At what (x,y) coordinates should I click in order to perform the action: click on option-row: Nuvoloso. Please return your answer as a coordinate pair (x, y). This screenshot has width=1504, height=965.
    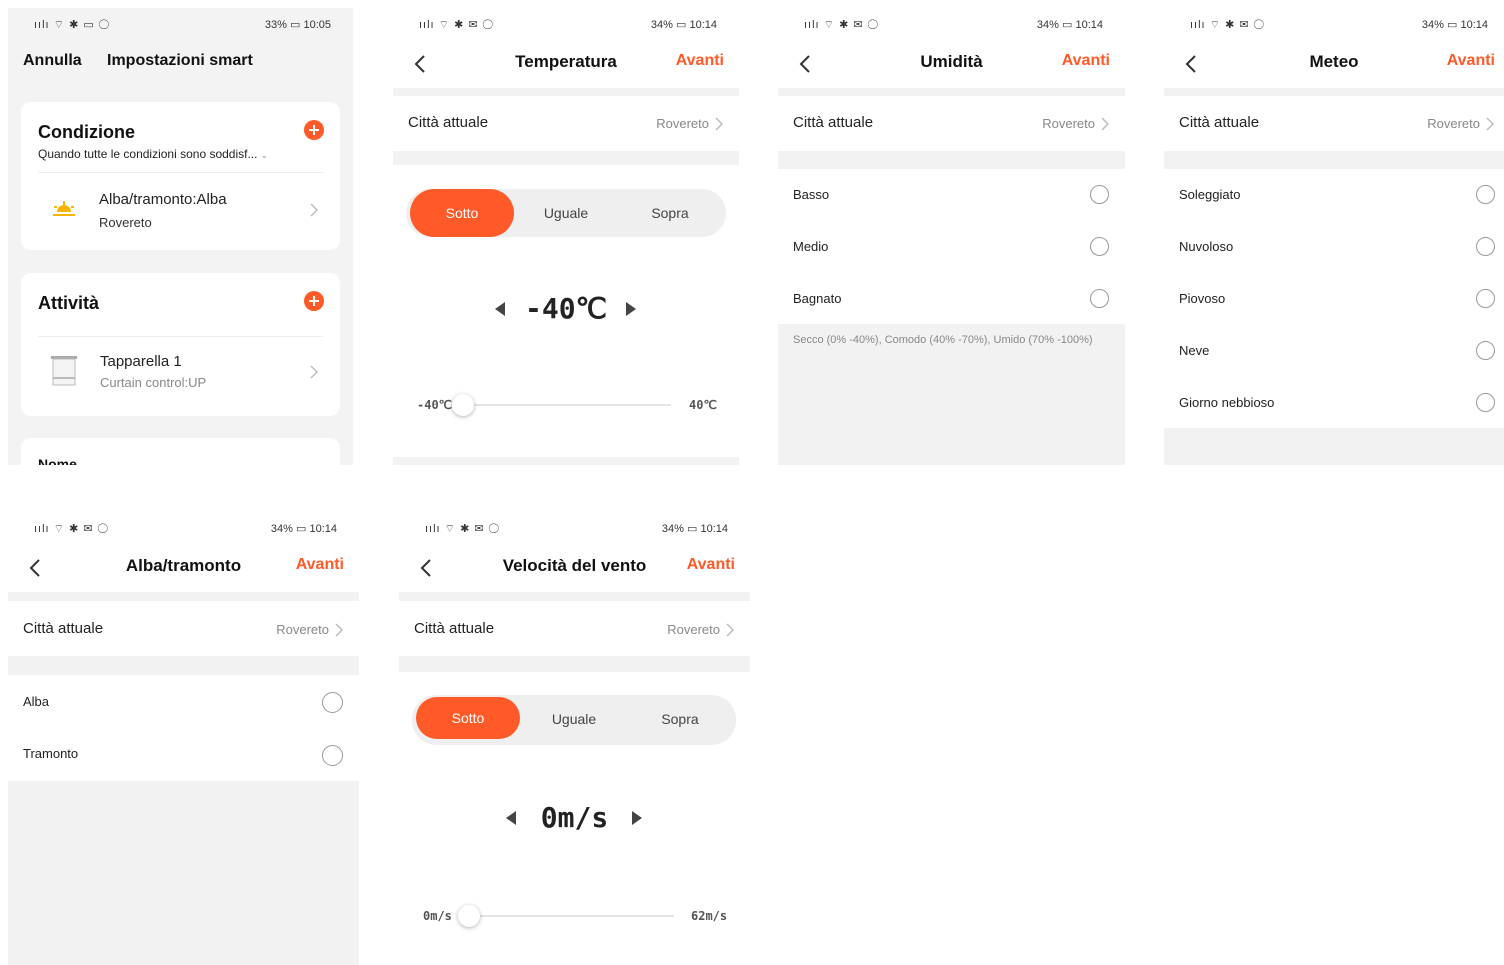
    Looking at the image, I should click on (1334, 247).